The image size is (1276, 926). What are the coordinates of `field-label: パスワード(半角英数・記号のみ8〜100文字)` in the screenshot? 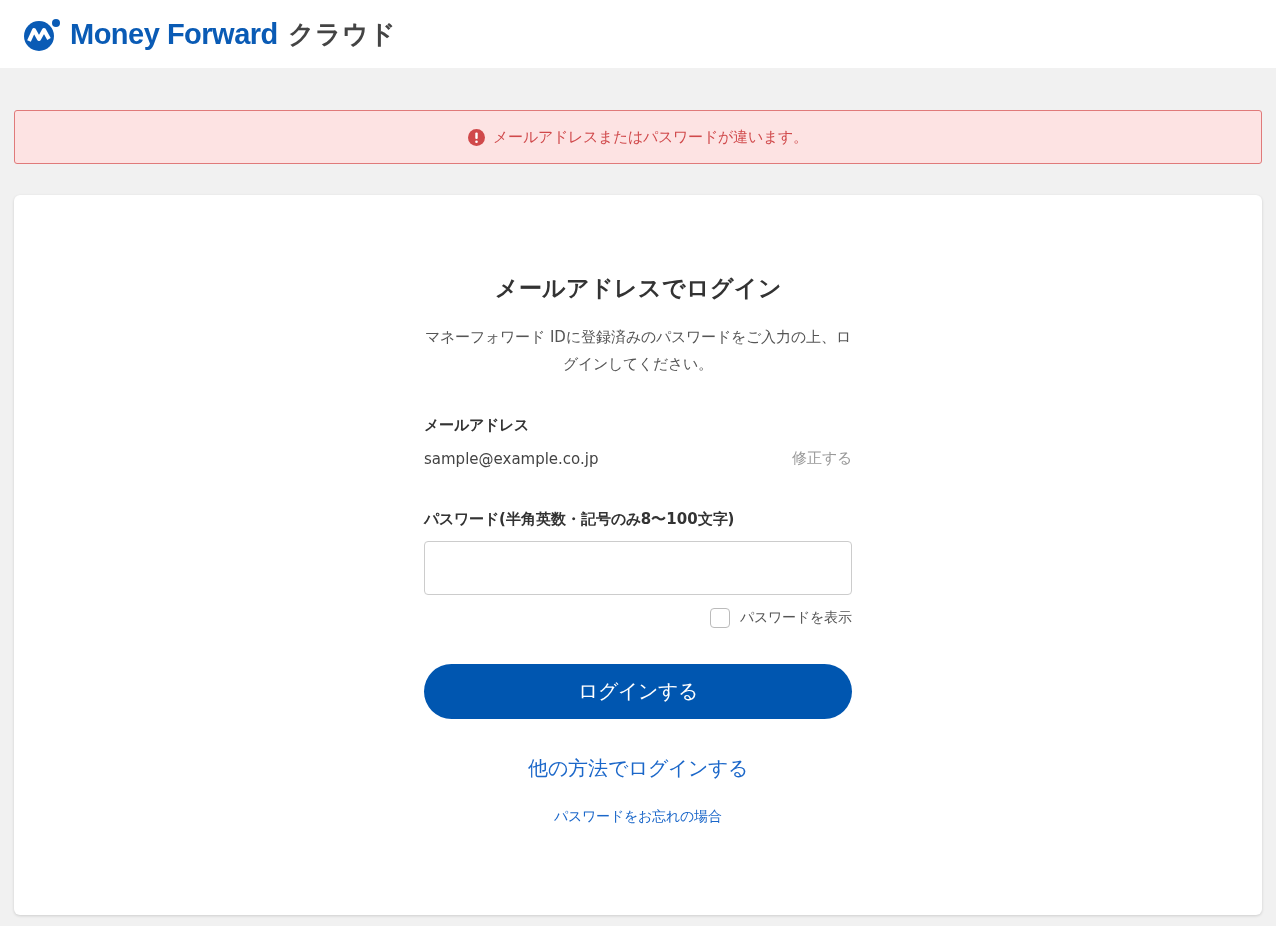 It's located at (579, 519).